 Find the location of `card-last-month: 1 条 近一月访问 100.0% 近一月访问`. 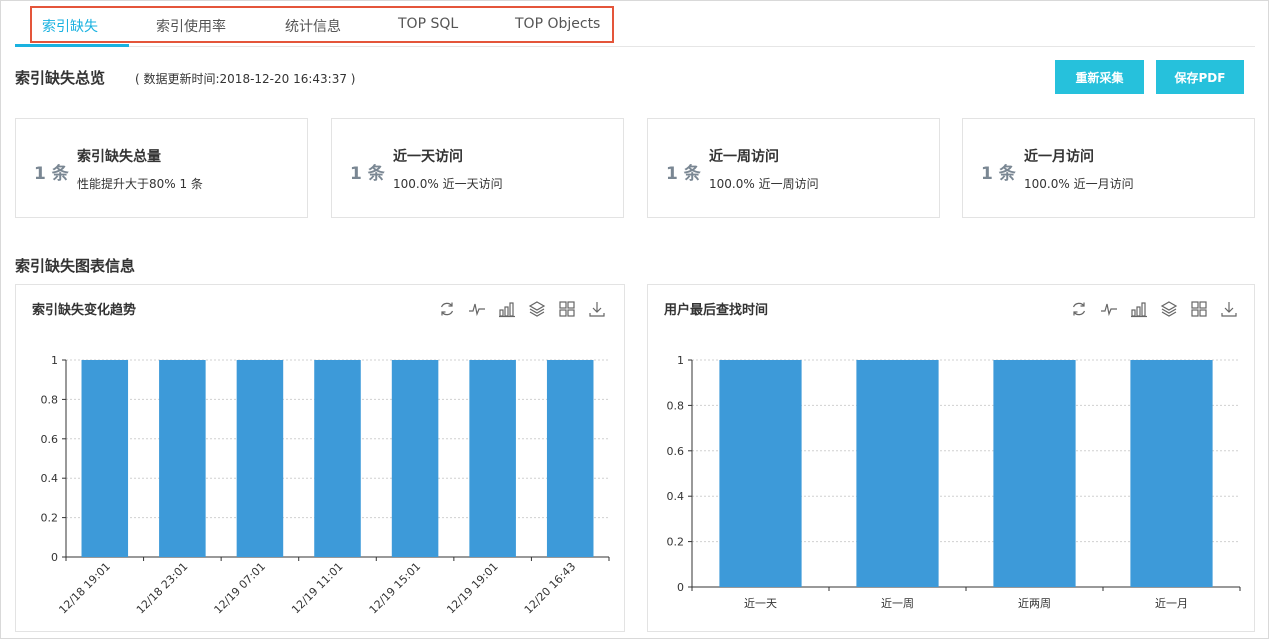

card-last-month: 1 条 近一月访问 100.0% 近一月访问 is located at coordinates (1108, 168).